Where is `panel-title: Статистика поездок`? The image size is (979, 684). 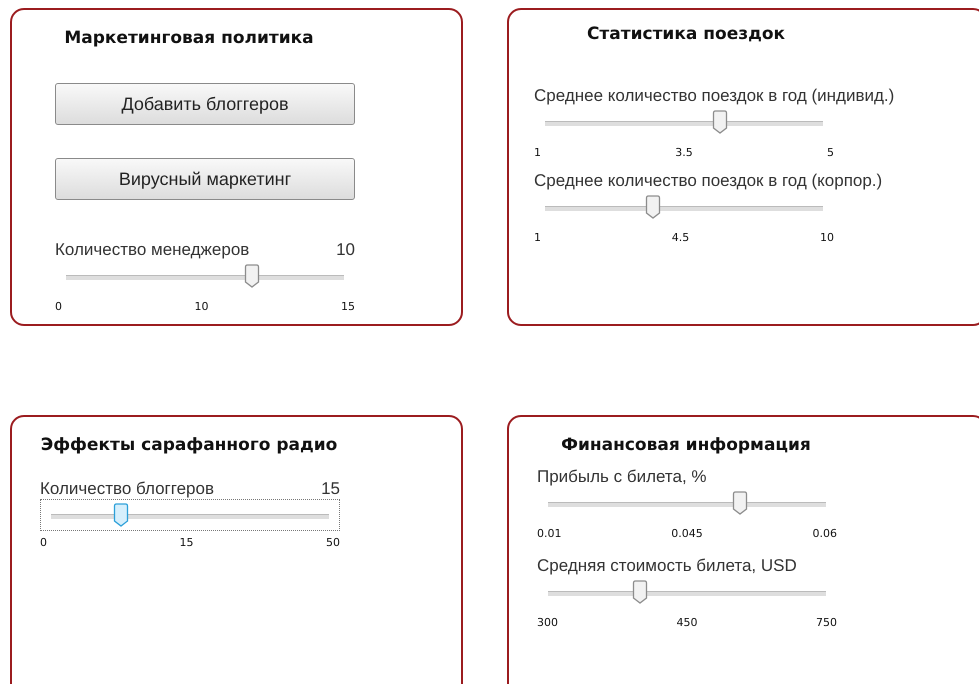
panel-title: Статистика поездок is located at coordinates (686, 34).